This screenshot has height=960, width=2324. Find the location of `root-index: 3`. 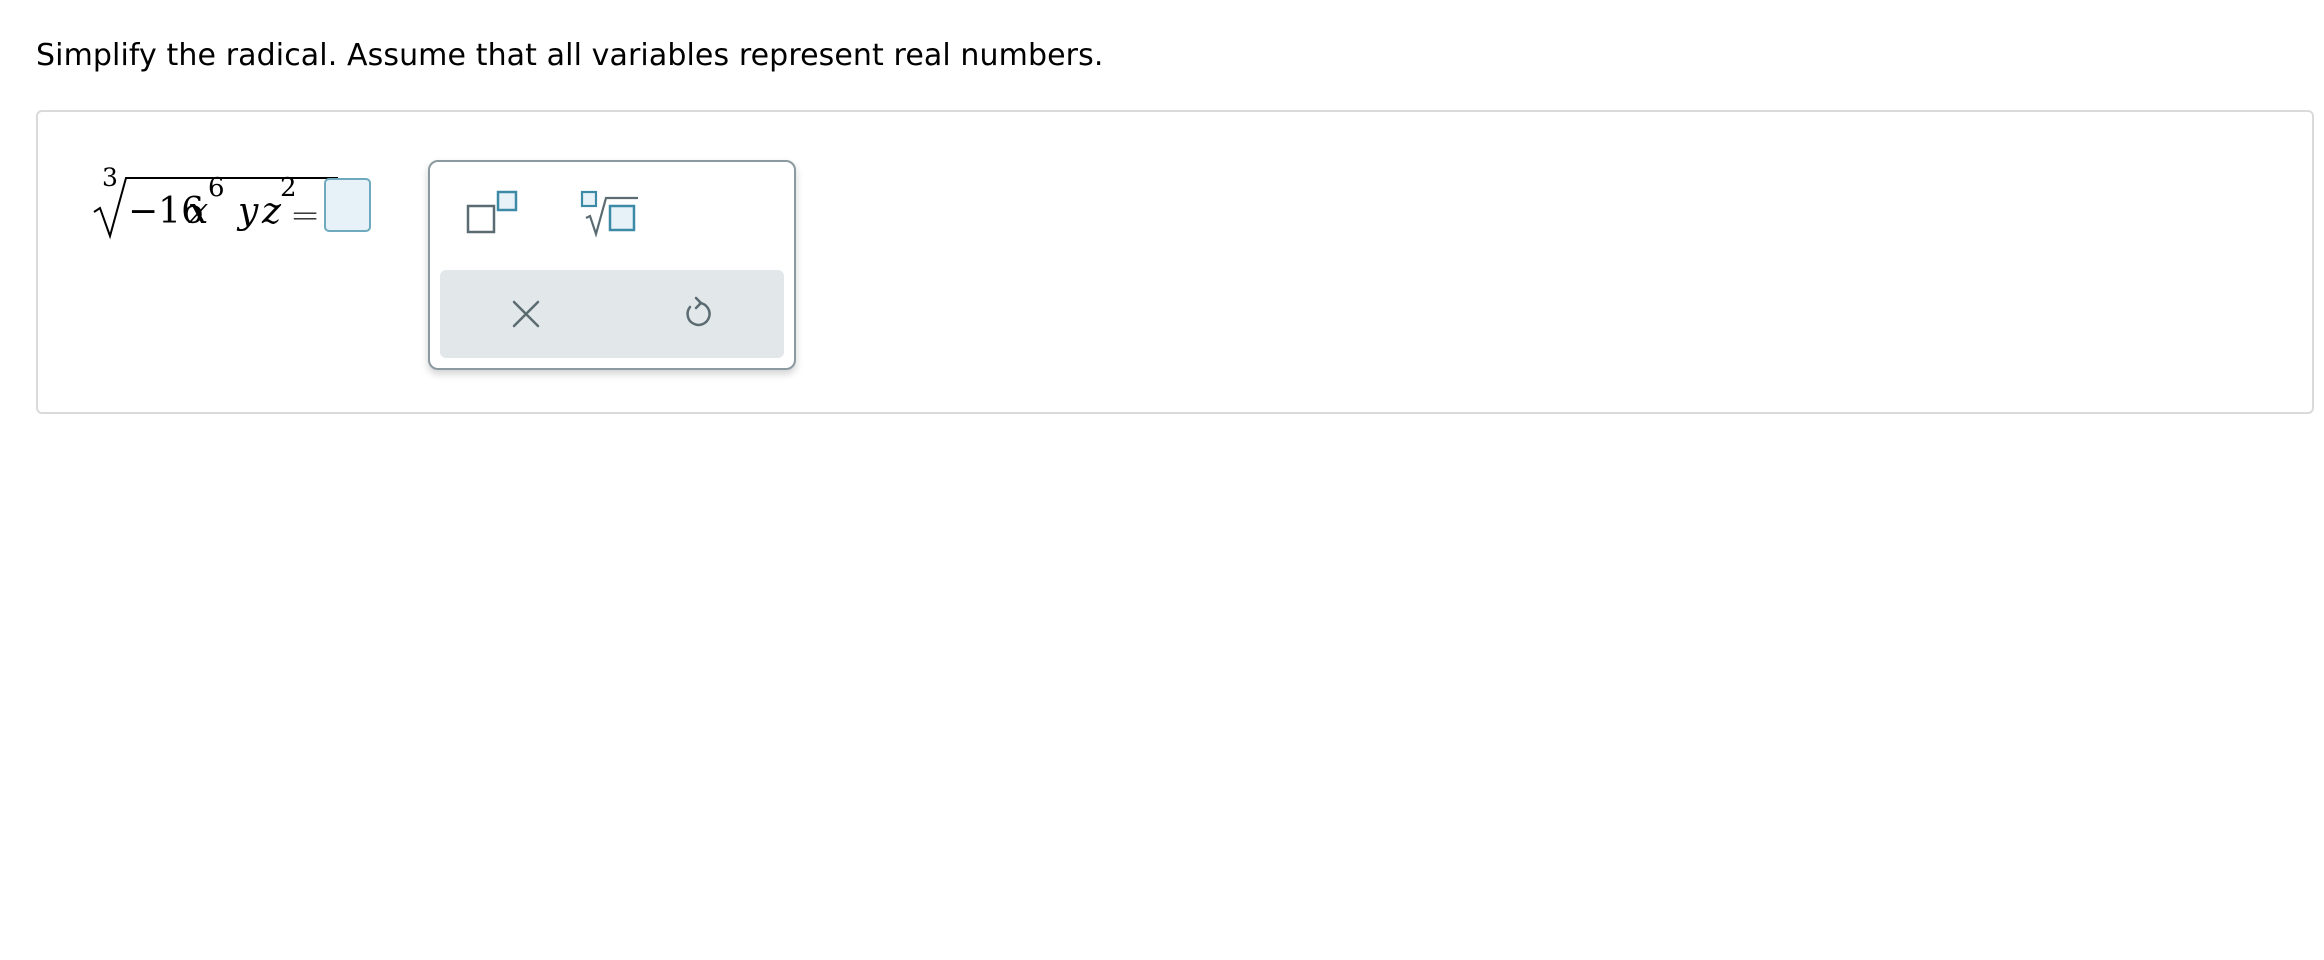

root-index: 3 is located at coordinates (110, 177).